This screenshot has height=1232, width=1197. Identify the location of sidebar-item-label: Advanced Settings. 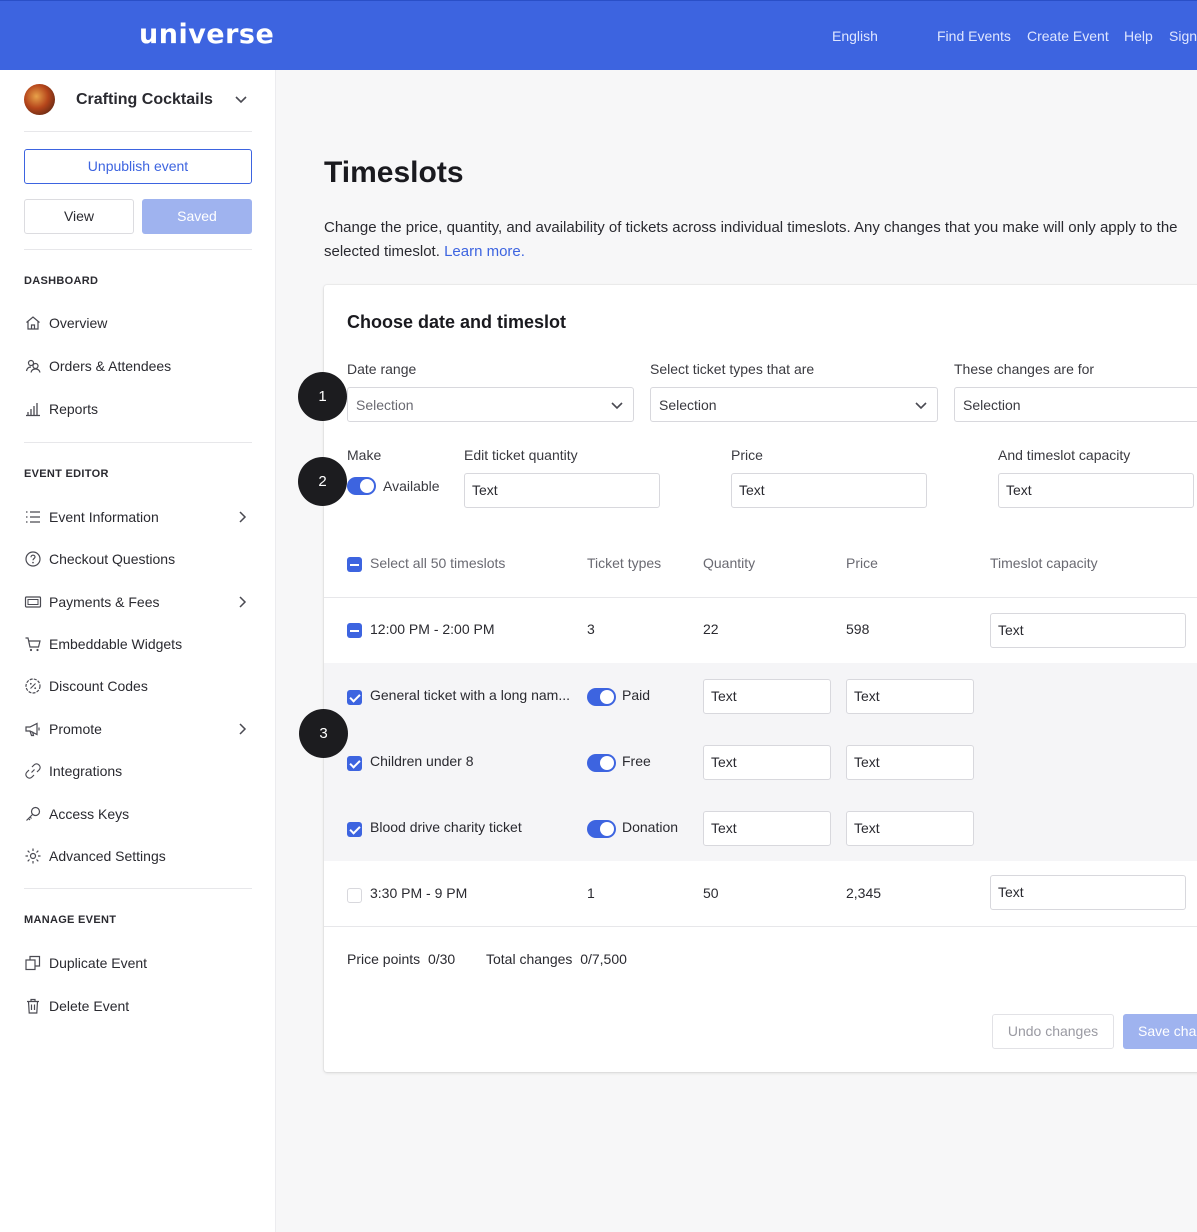
(107, 856).